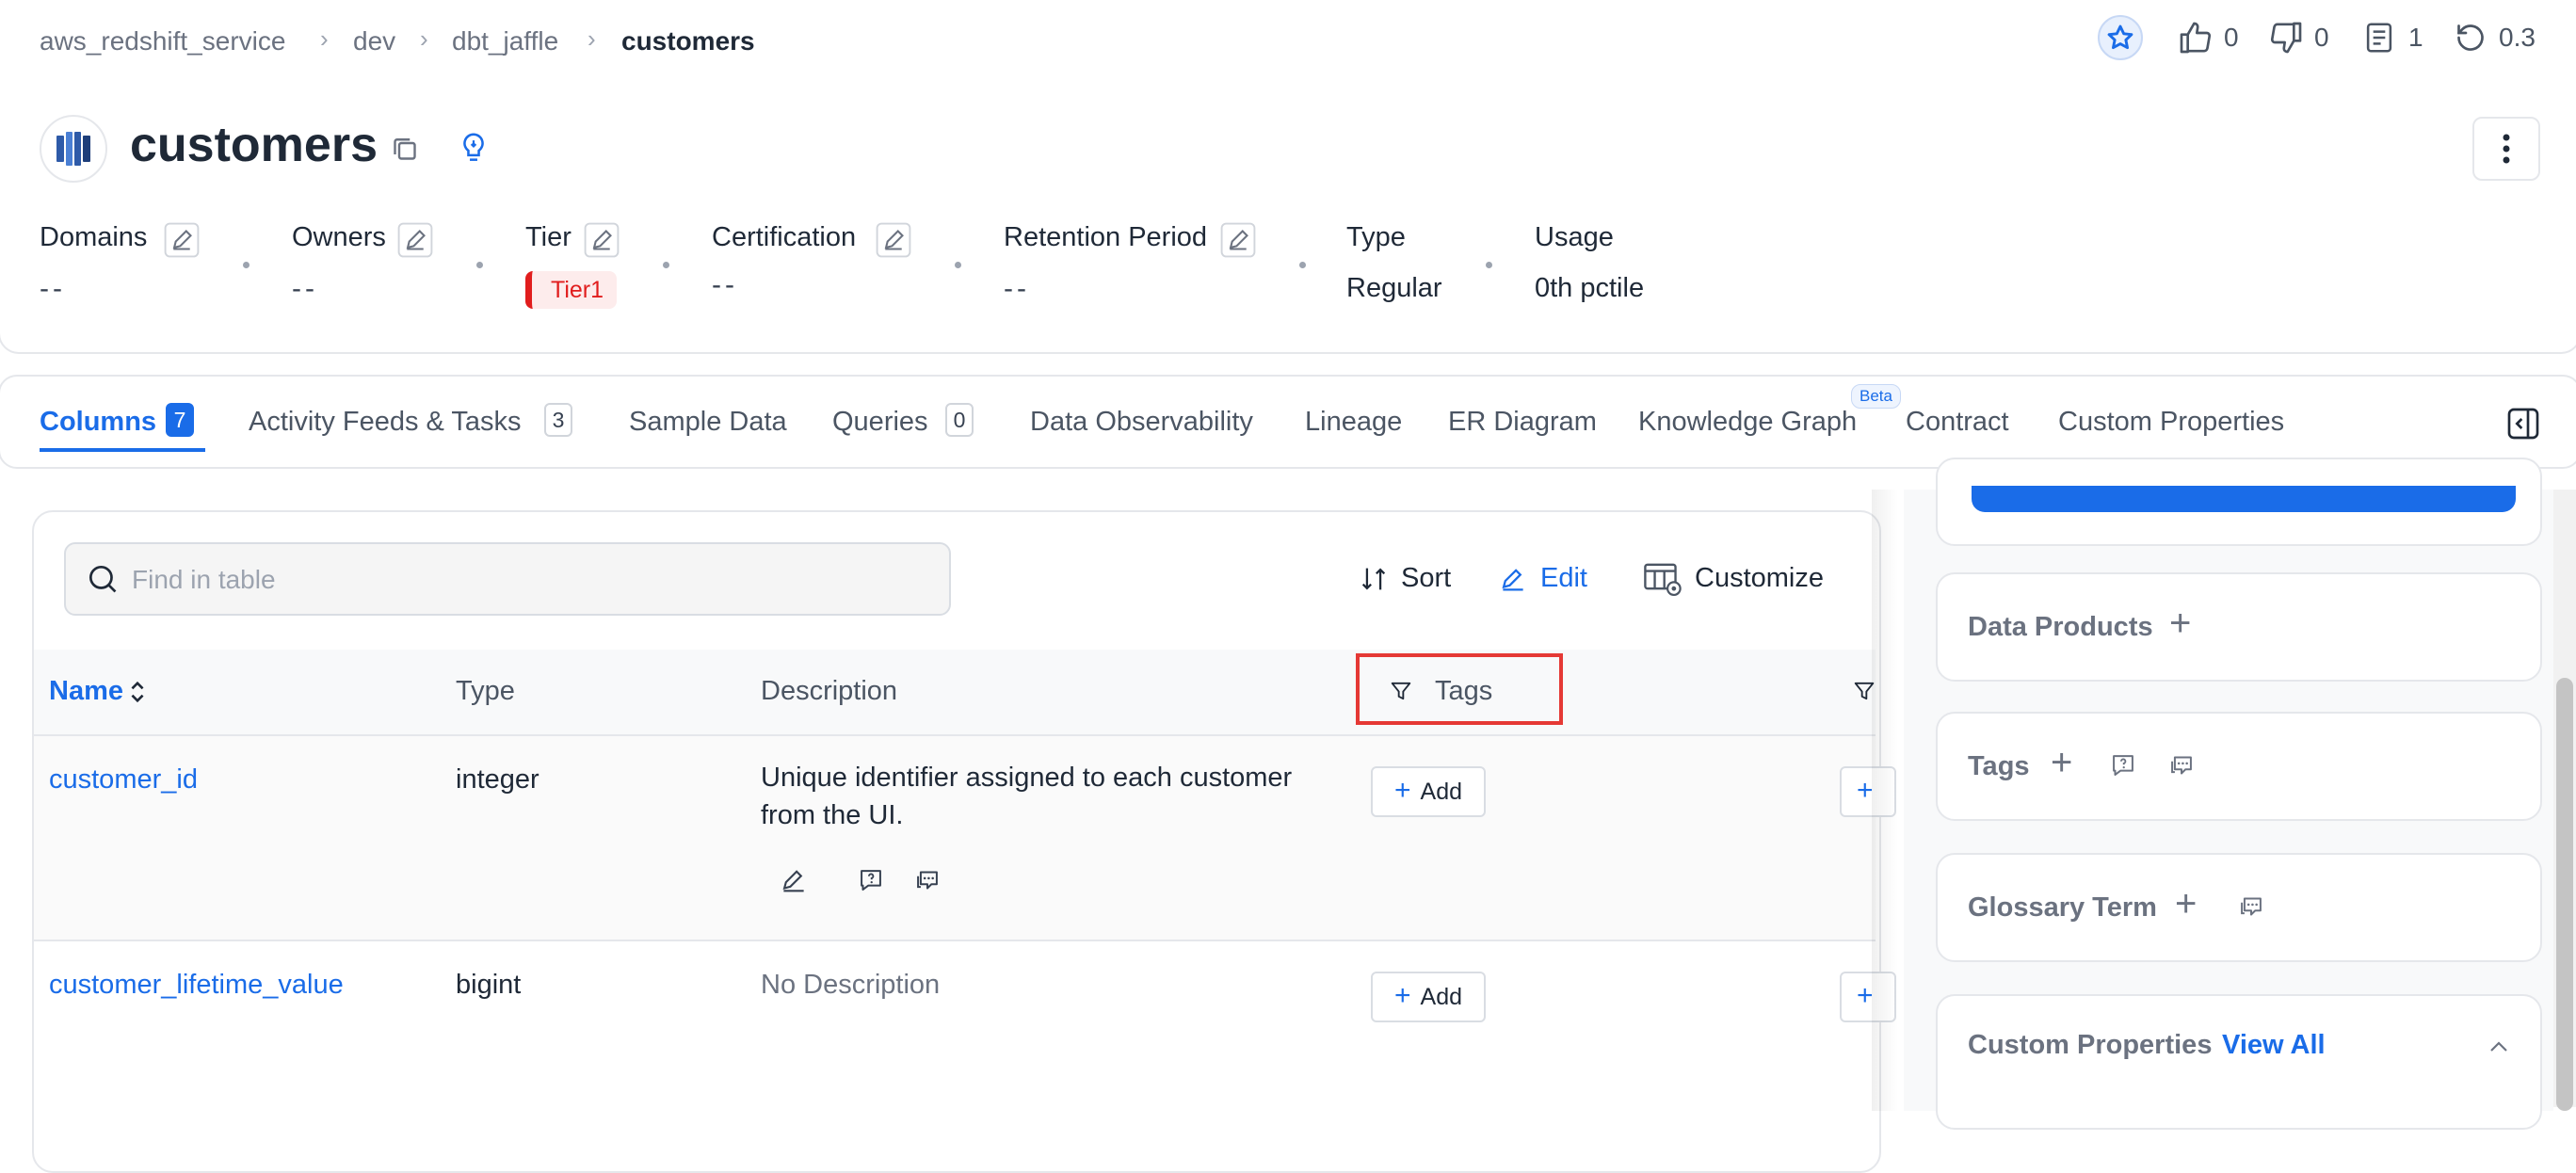 The image size is (2576, 1173). Describe the element at coordinates (2239, 627) in the screenshot. I see `data-products-card: Data Products +` at that location.